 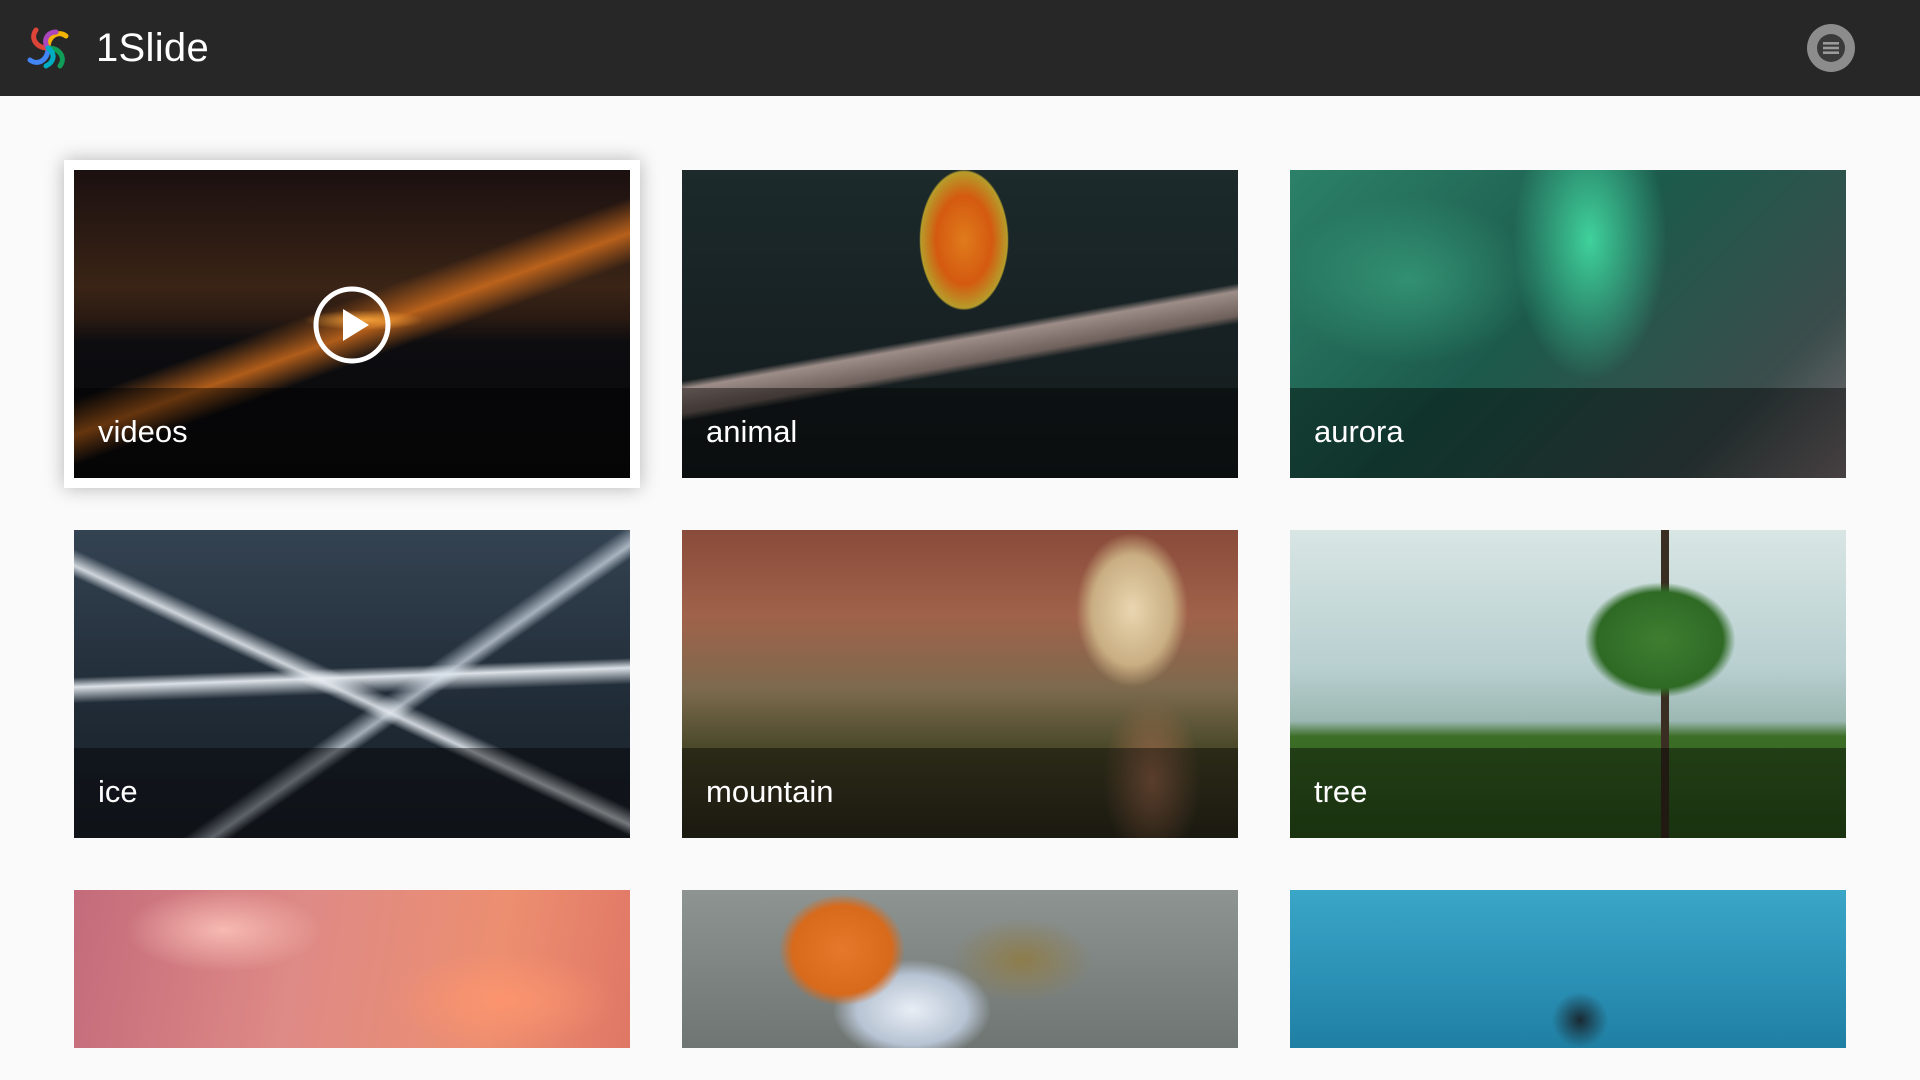 I want to click on category-tile-ice: ice, so click(x=352, y=684).